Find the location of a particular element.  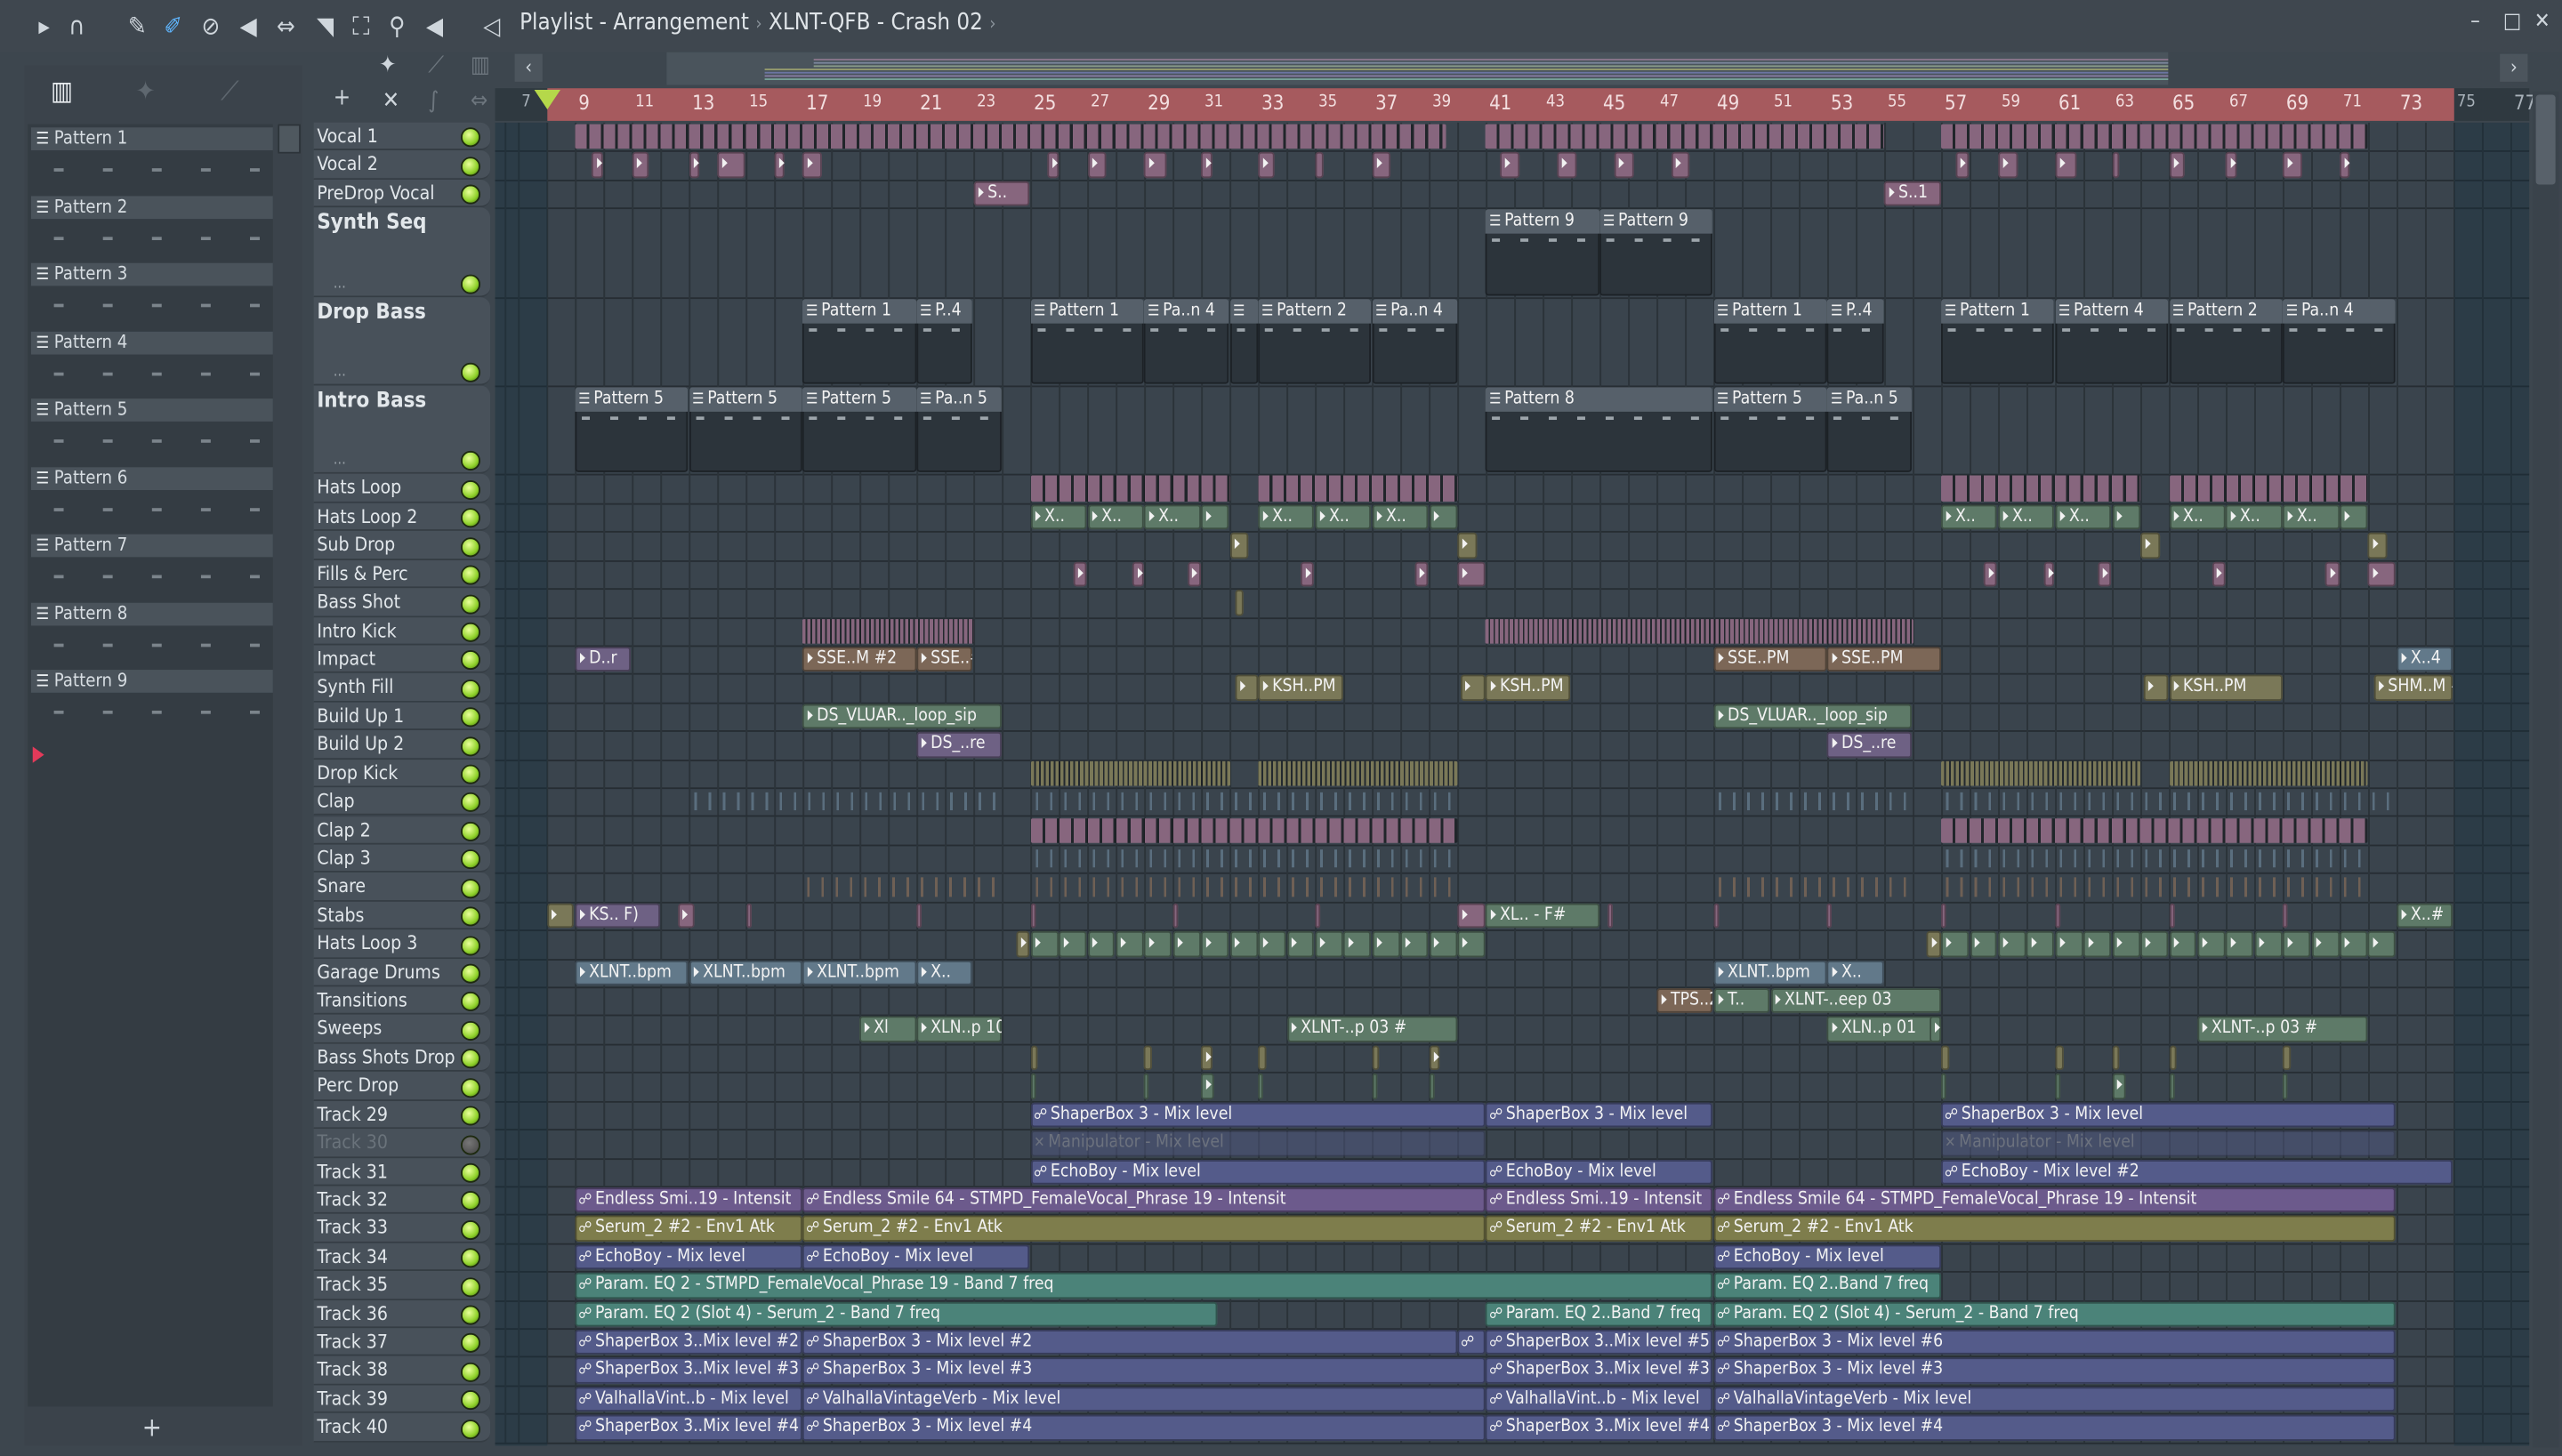

automation-clip-icon: ⟋ is located at coordinates (436, 65).